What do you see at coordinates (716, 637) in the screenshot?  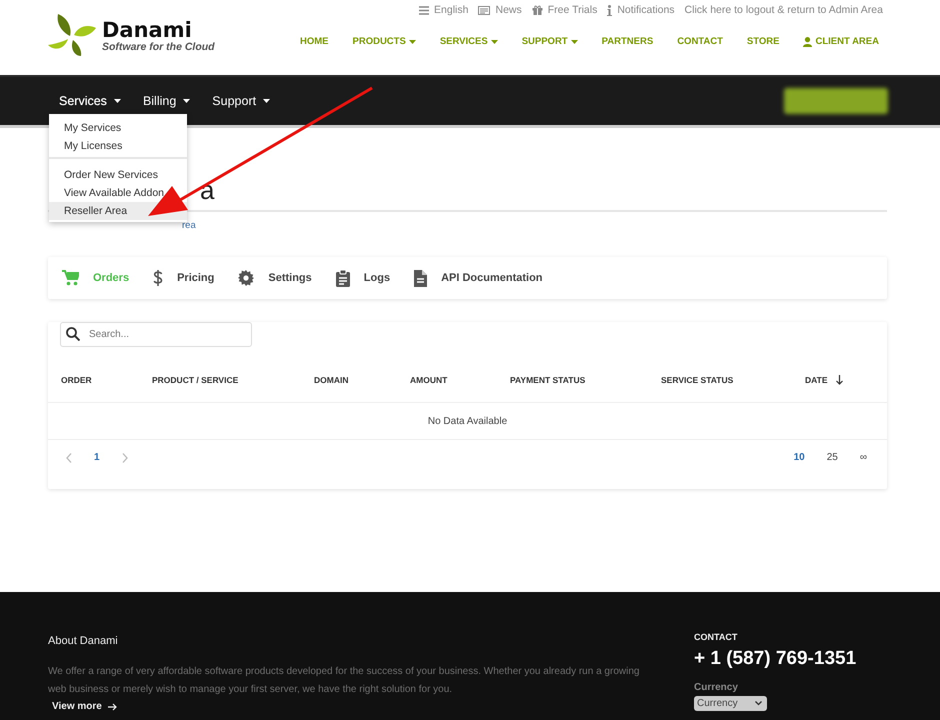 I see `contact-heading: CONTACT` at bounding box center [716, 637].